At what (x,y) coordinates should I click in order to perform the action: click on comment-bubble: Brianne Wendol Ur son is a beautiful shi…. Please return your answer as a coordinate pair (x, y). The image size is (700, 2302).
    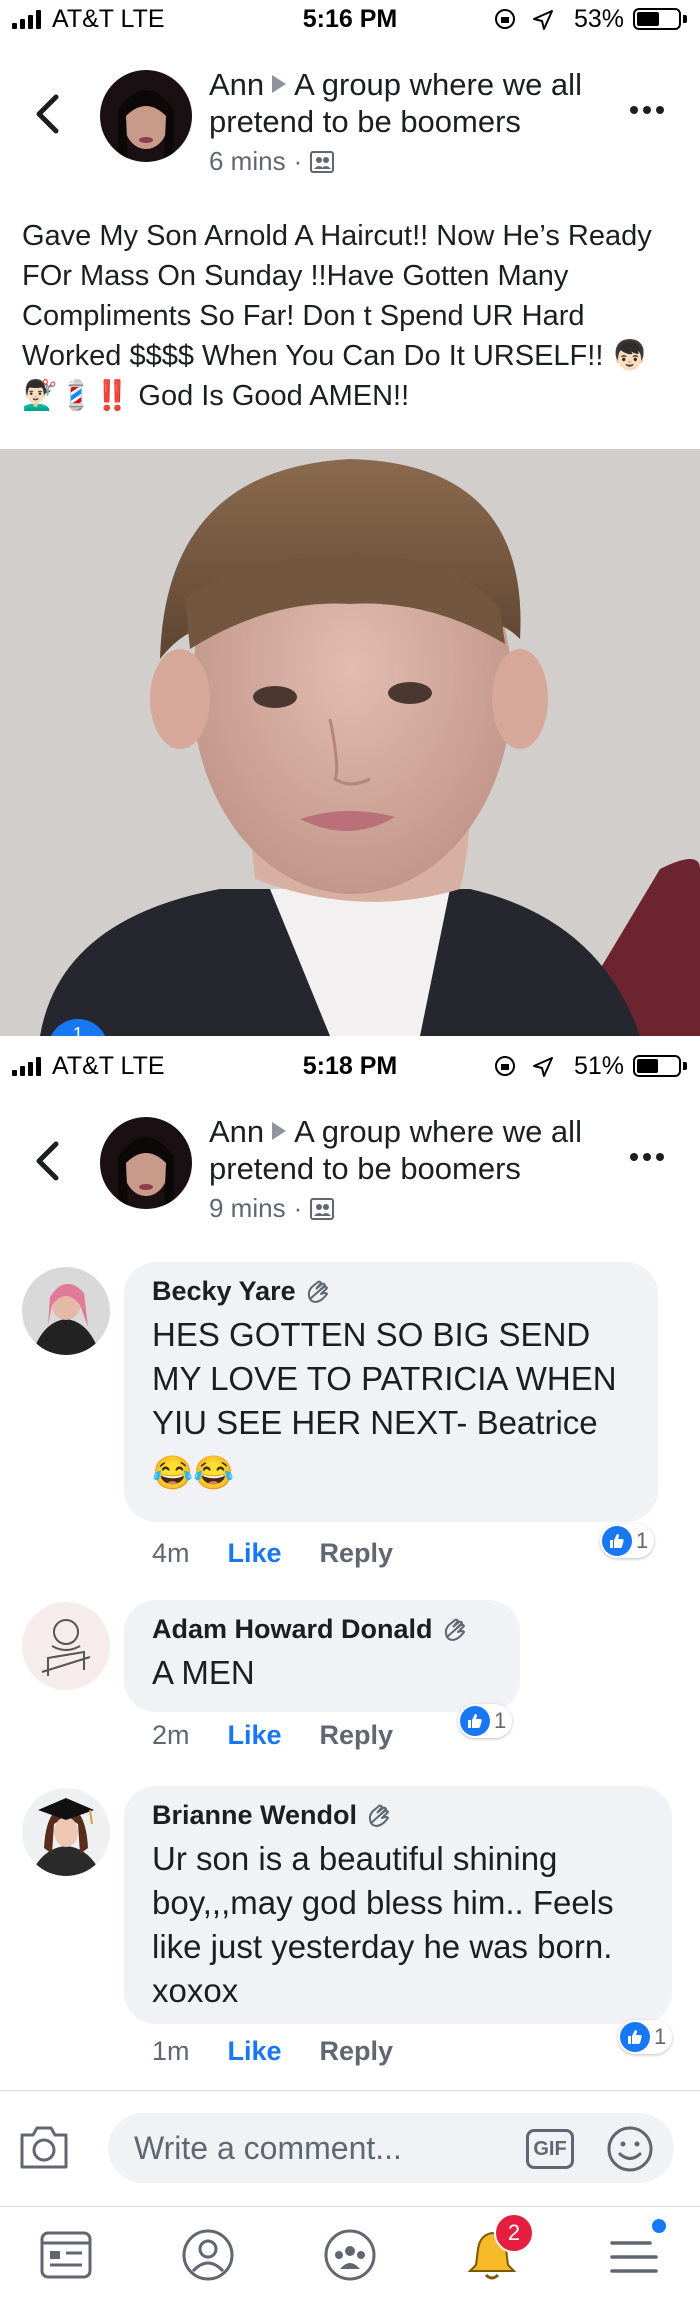
    Looking at the image, I should click on (398, 1905).